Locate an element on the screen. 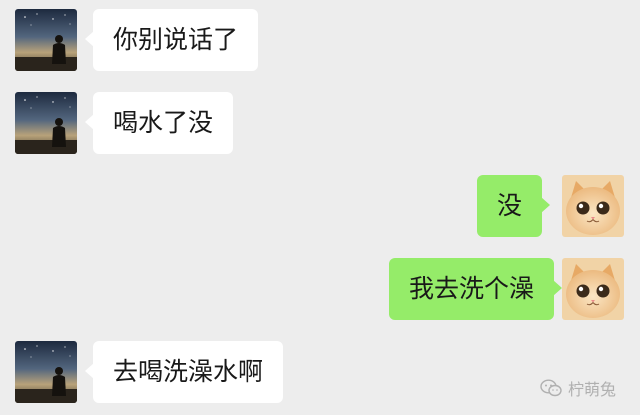 The width and height of the screenshot is (640, 415). message-text: 我去洗个澡 is located at coordinates (472, 288).